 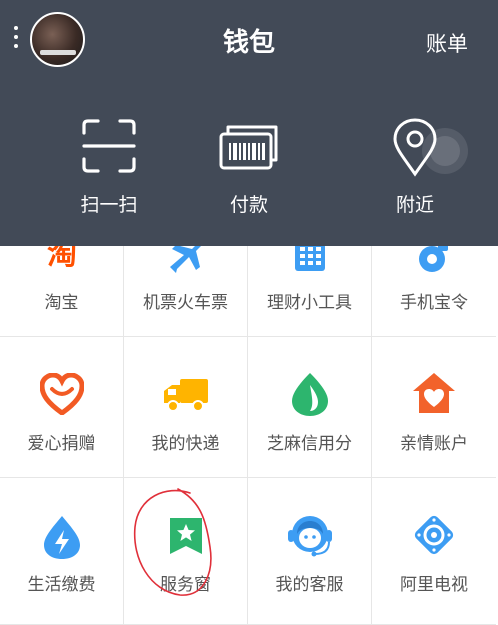 I want to click on truck-icon, so click(x=185, y=395).